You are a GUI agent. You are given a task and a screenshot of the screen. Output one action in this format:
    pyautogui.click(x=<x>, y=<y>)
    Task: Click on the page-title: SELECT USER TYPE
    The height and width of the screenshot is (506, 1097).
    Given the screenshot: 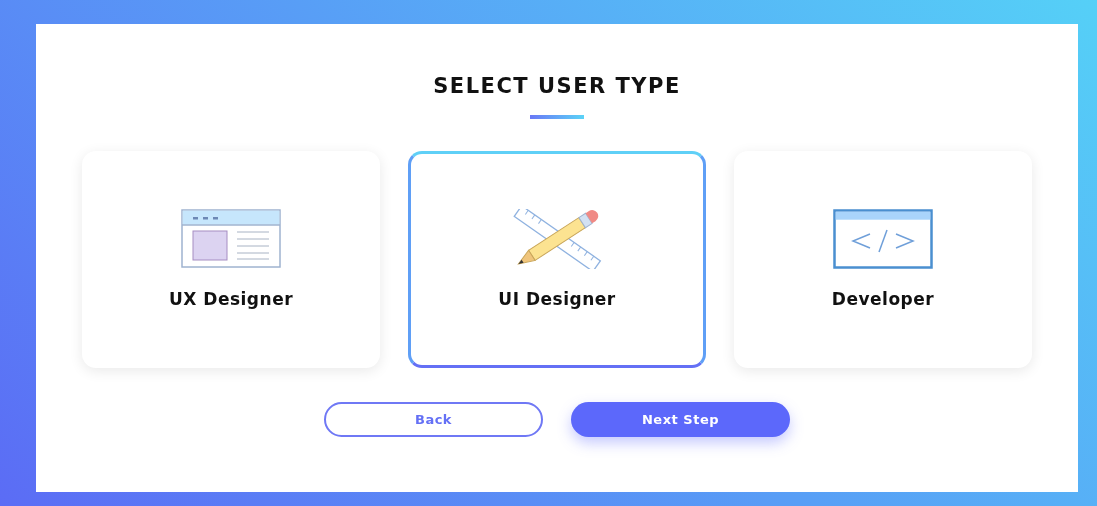 What is the action you would take?
    pyautogui.click(x=557, y=86)
    